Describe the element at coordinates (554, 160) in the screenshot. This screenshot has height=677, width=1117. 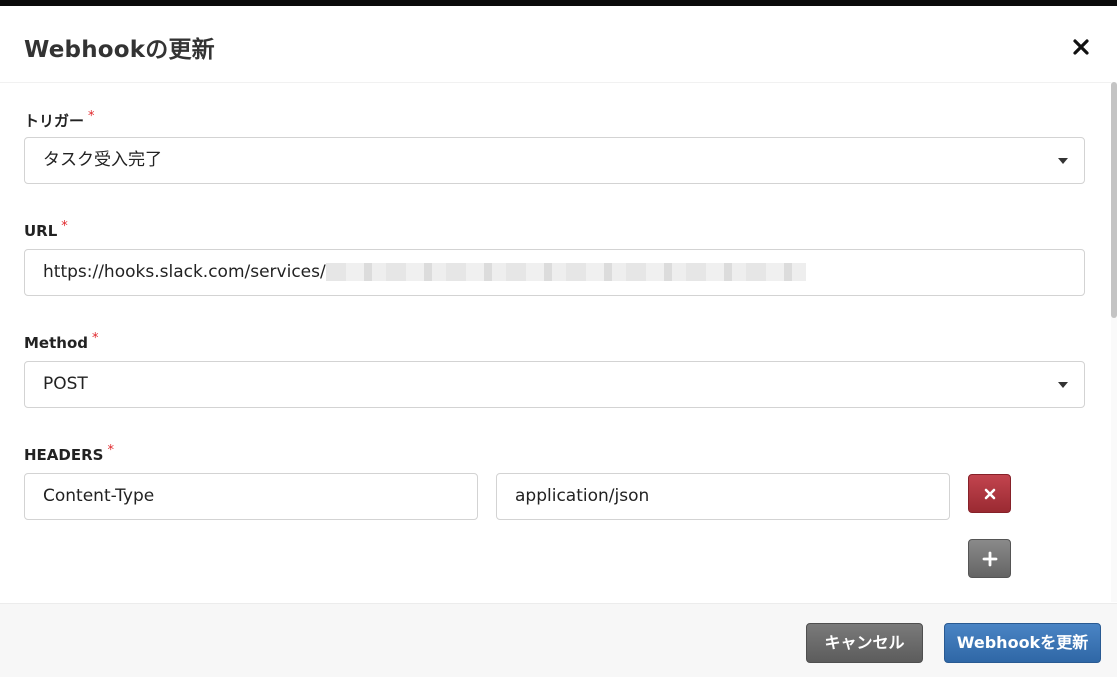
I see `trigger-select: タスク受入完了` at that location.